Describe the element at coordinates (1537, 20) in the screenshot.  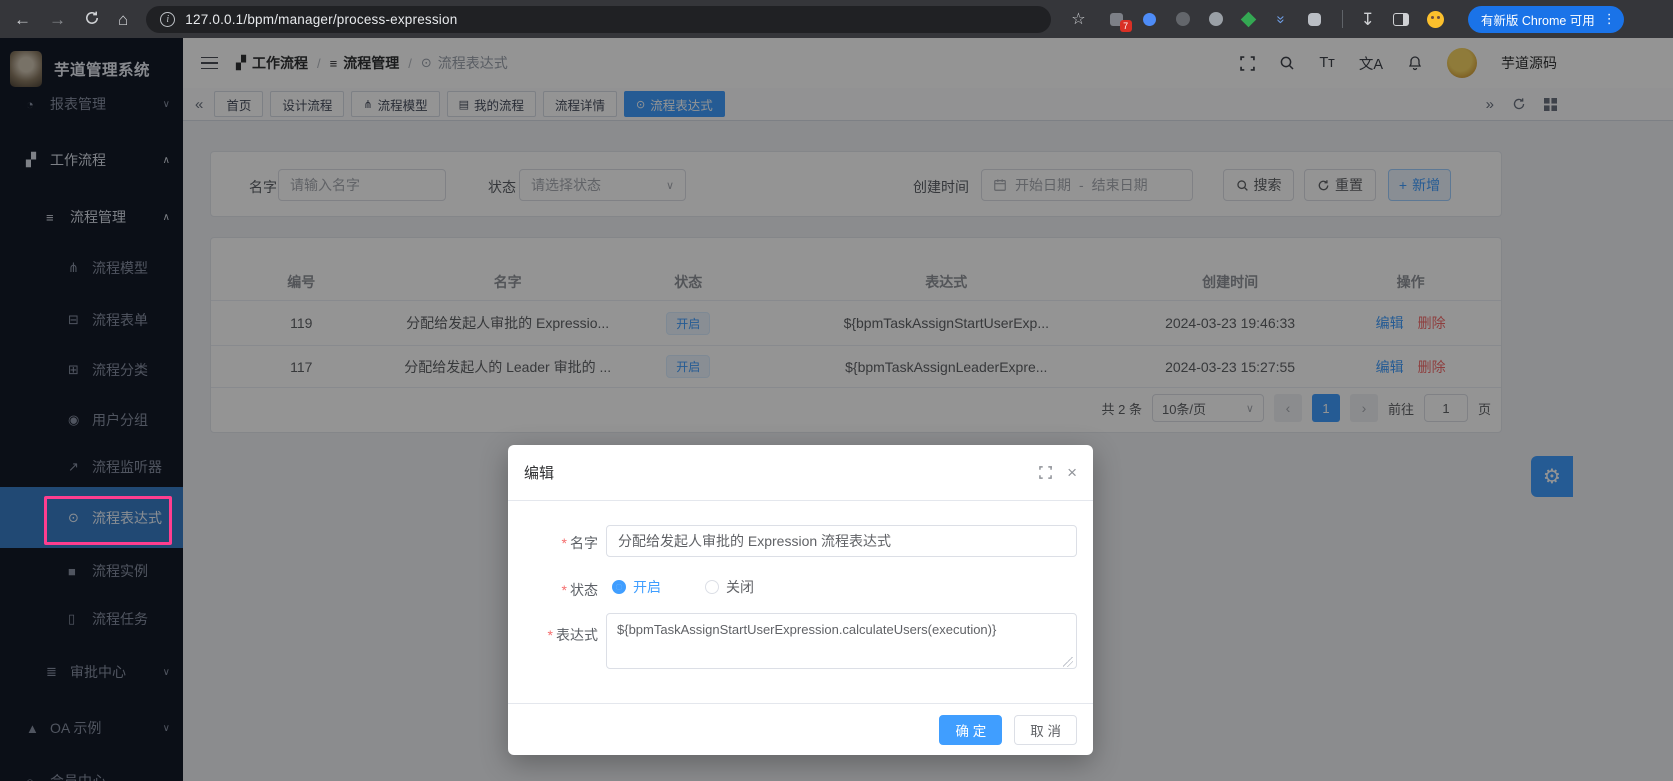
I see `chrome-update-label: 有新版 Chrome 可用` at that location.